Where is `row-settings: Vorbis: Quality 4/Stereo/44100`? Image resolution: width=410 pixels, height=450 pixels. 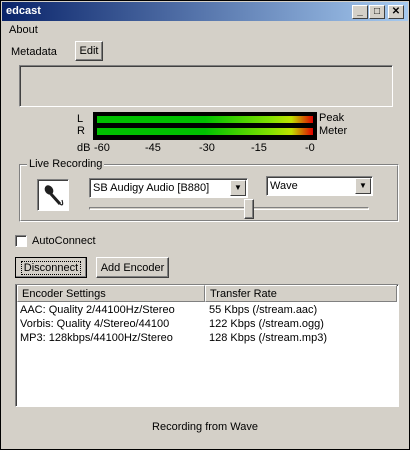 row-settings: Vorbis: Quality 4/Stereo/44100 is located at coordinates (95, 324).